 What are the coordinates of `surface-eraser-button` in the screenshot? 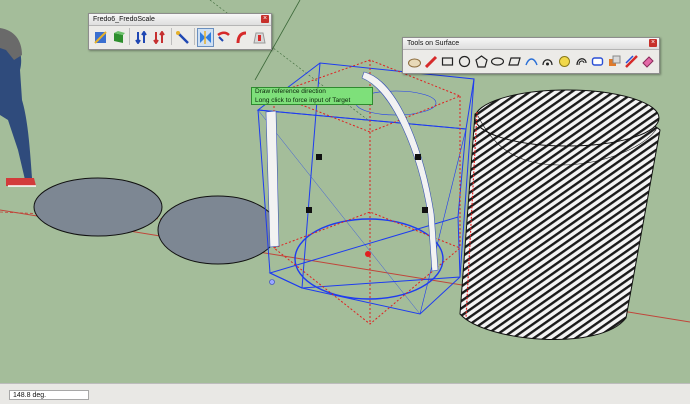 It's located at (414, 61).